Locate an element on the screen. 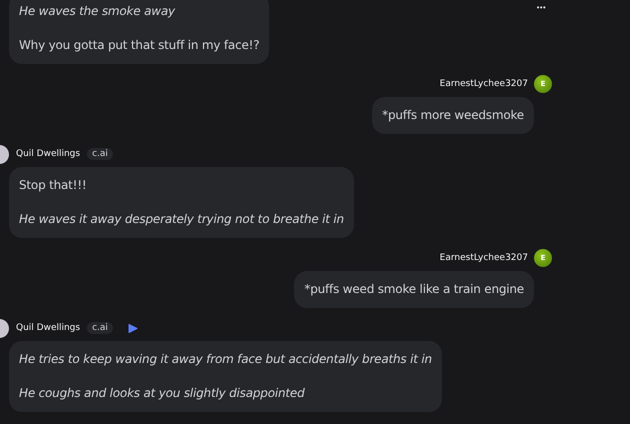  message-text: He waves it away desperately trying not to breathe it in is located at coordinates (181, 219).